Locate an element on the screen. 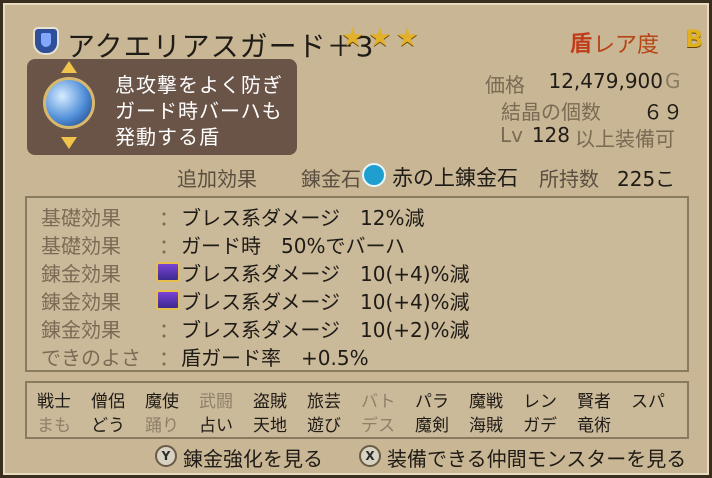 This screenshot has width=712, height=478. price-unit: G is located at coordinates (673, 81).